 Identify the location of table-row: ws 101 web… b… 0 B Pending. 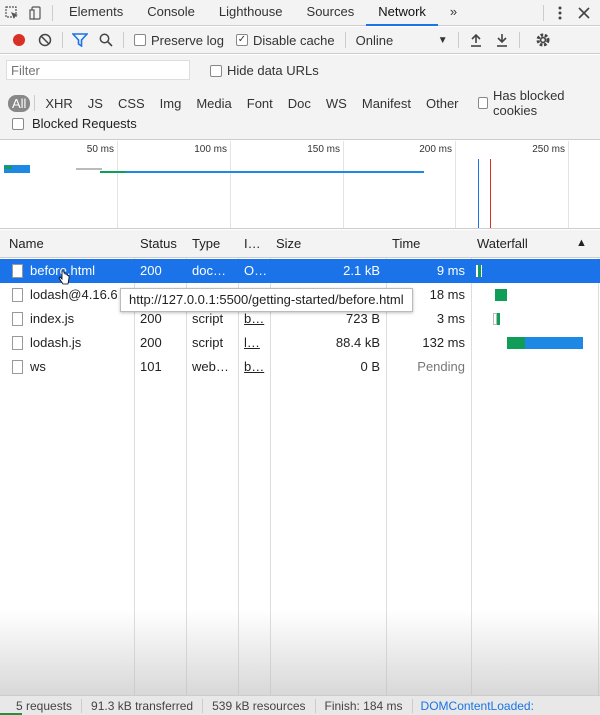
(300, 367).